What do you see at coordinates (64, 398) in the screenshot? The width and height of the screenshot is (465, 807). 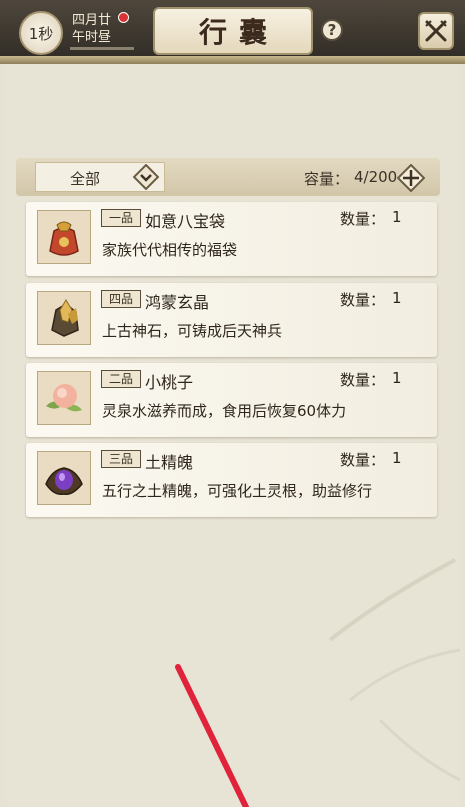 I see `peach-icon` at bounding box center [64, 398].